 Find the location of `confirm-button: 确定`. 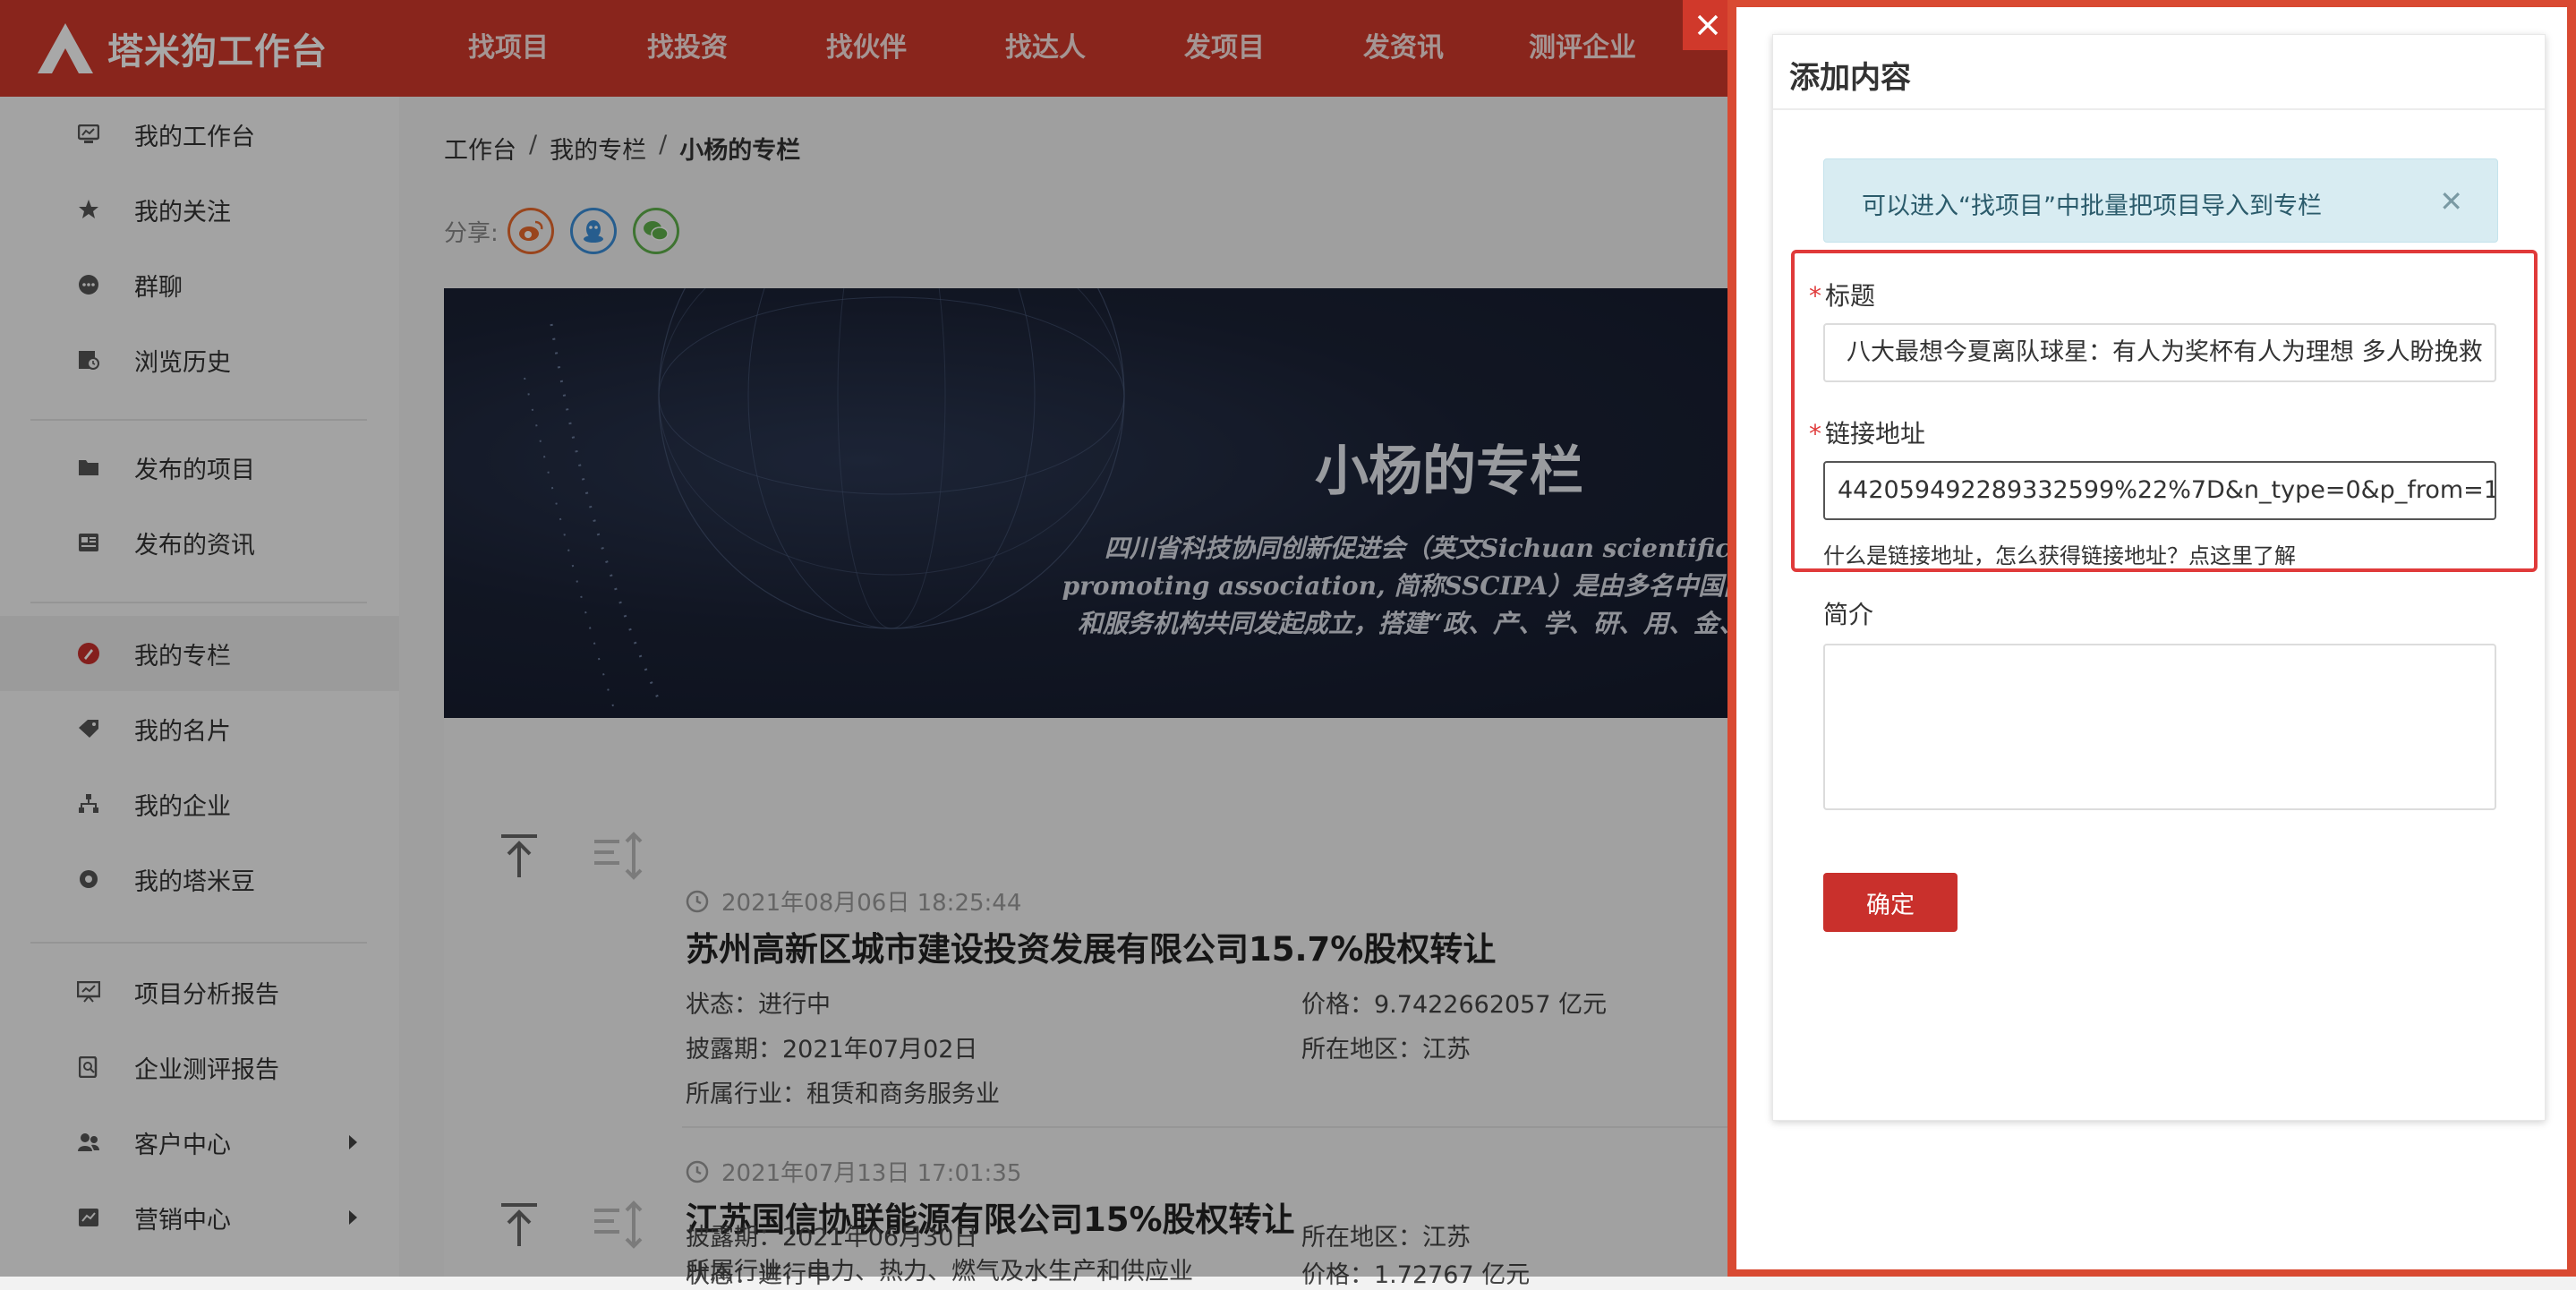

confirm-button: 确定 is located at coordinates (1890, 902).